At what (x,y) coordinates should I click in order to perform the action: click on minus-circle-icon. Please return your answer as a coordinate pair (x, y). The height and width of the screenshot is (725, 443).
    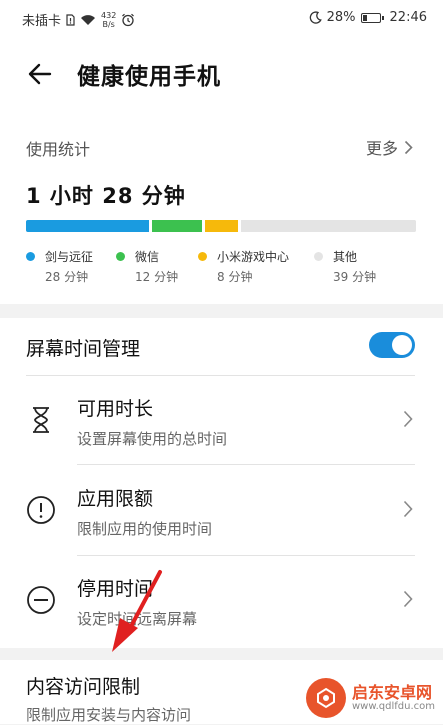
    Looking at the image, I should click on (41, 600).